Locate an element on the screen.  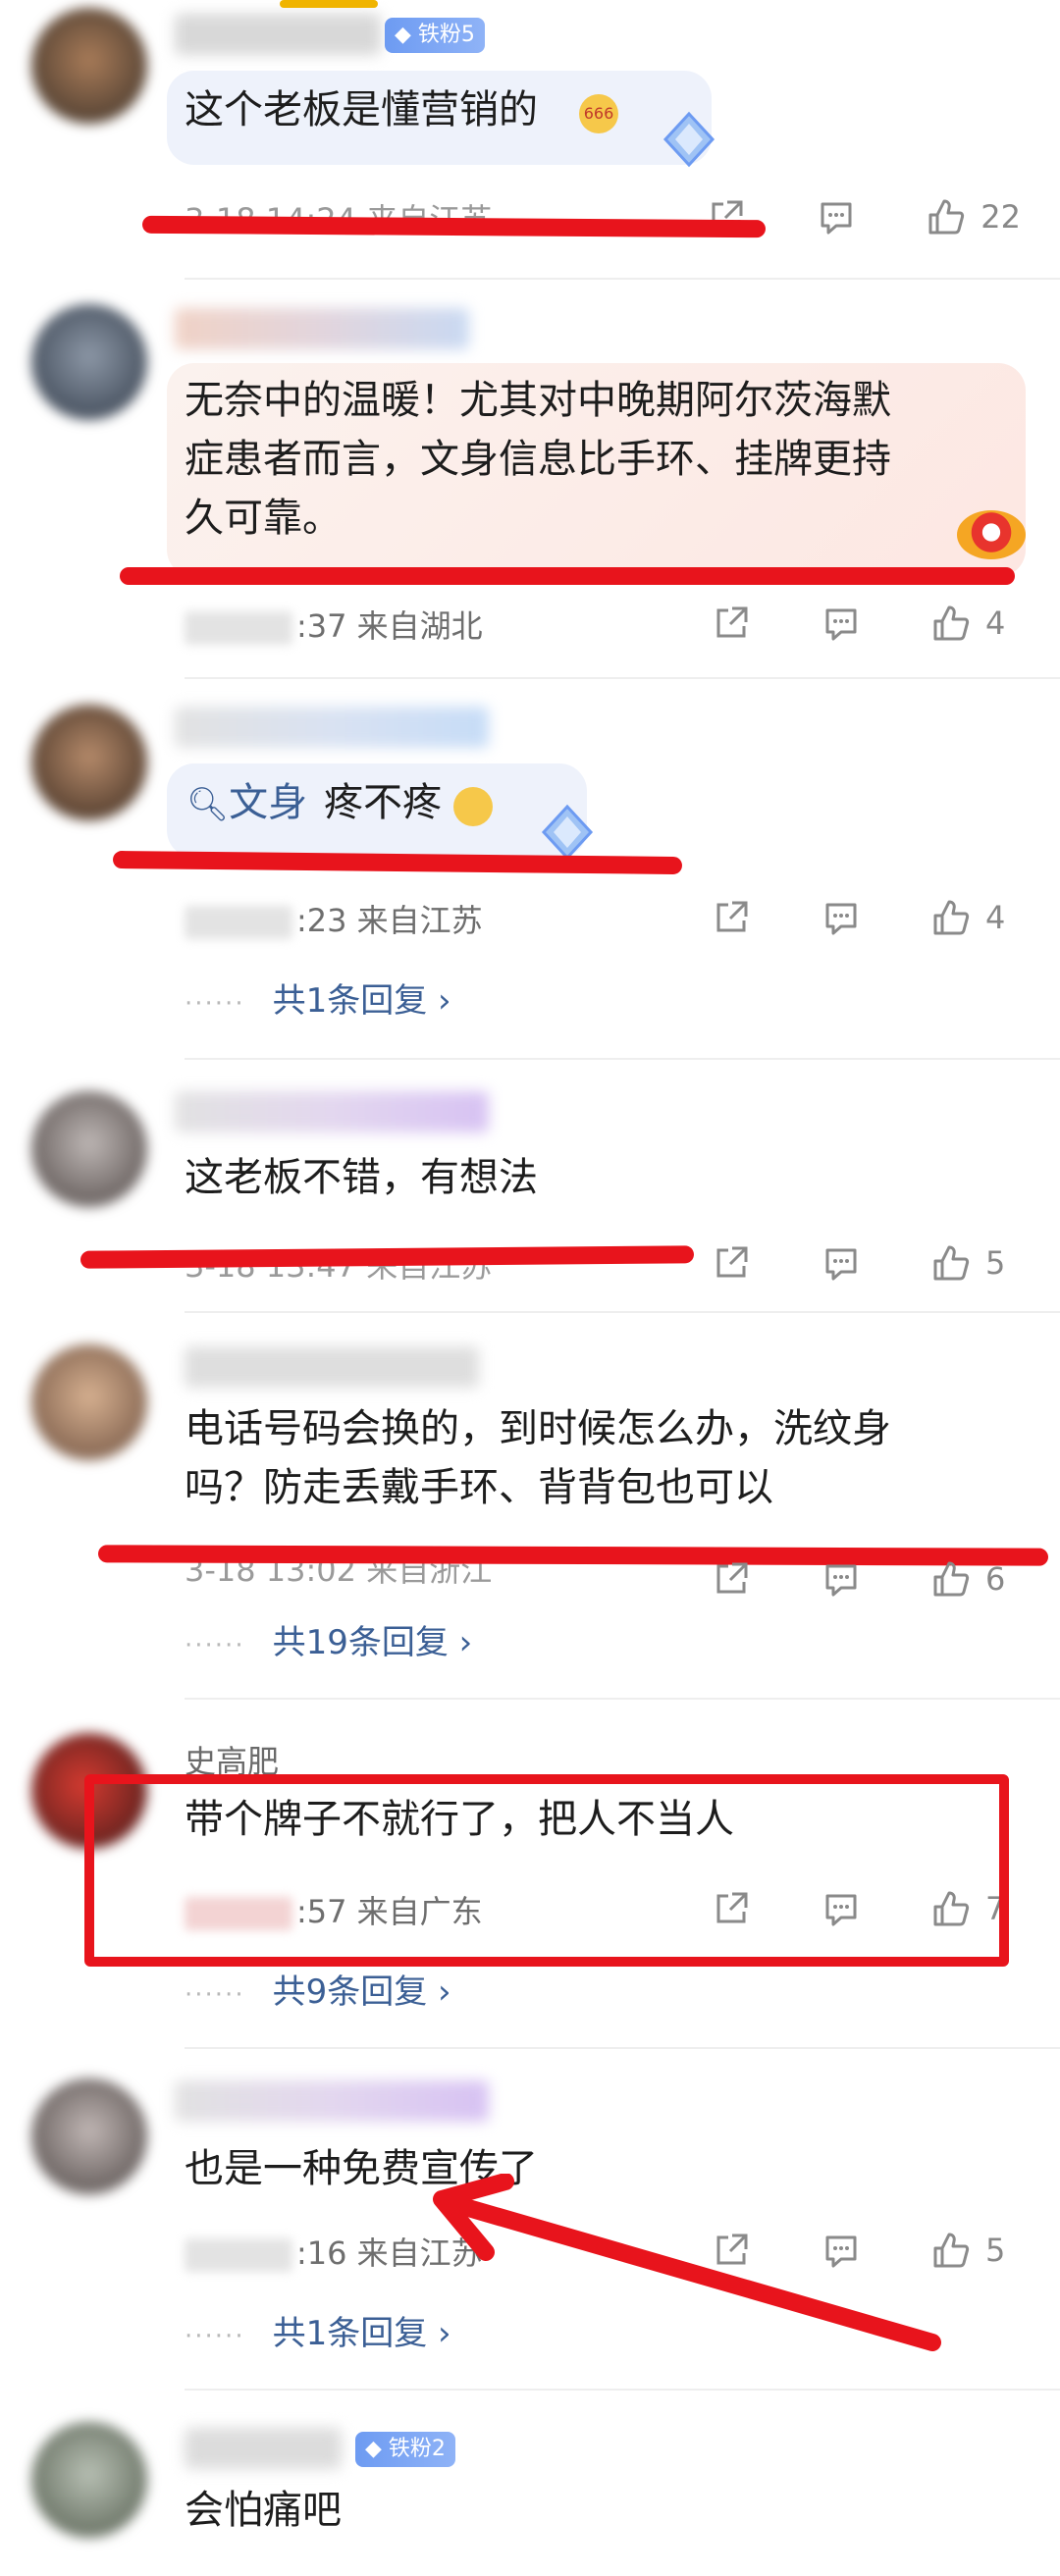
comment-text-line: 久可靠。 is located at coordinates (263, 518).